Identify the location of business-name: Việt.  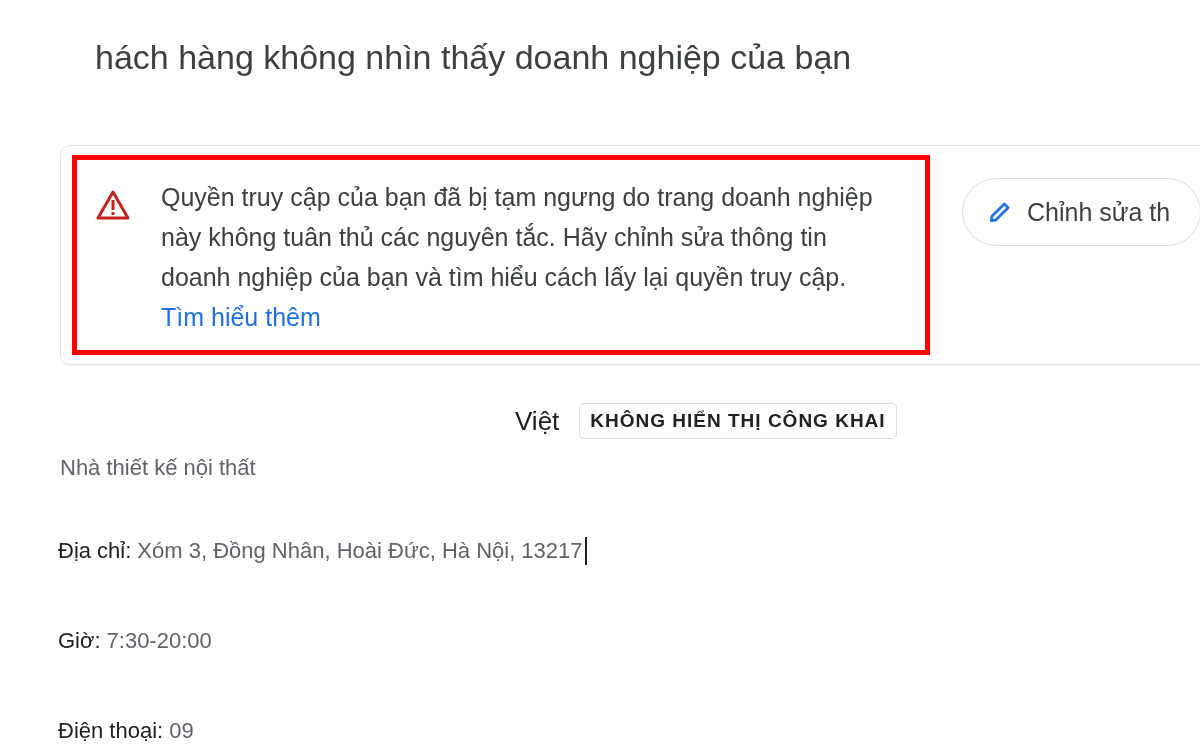
(537, 421).